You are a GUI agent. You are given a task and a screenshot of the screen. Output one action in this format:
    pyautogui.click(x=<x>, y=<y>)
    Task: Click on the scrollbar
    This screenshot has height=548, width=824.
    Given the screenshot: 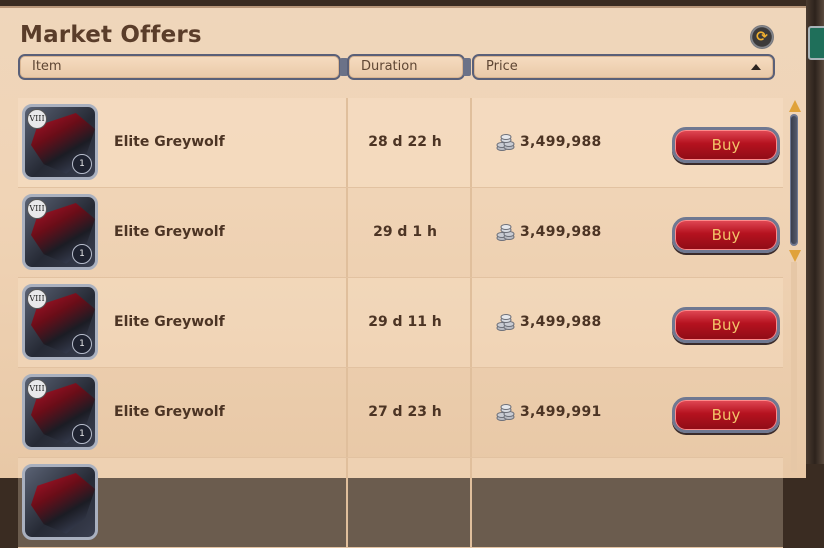 What is the action you would take?
    pyautogui.click(x=795, y=181)
    